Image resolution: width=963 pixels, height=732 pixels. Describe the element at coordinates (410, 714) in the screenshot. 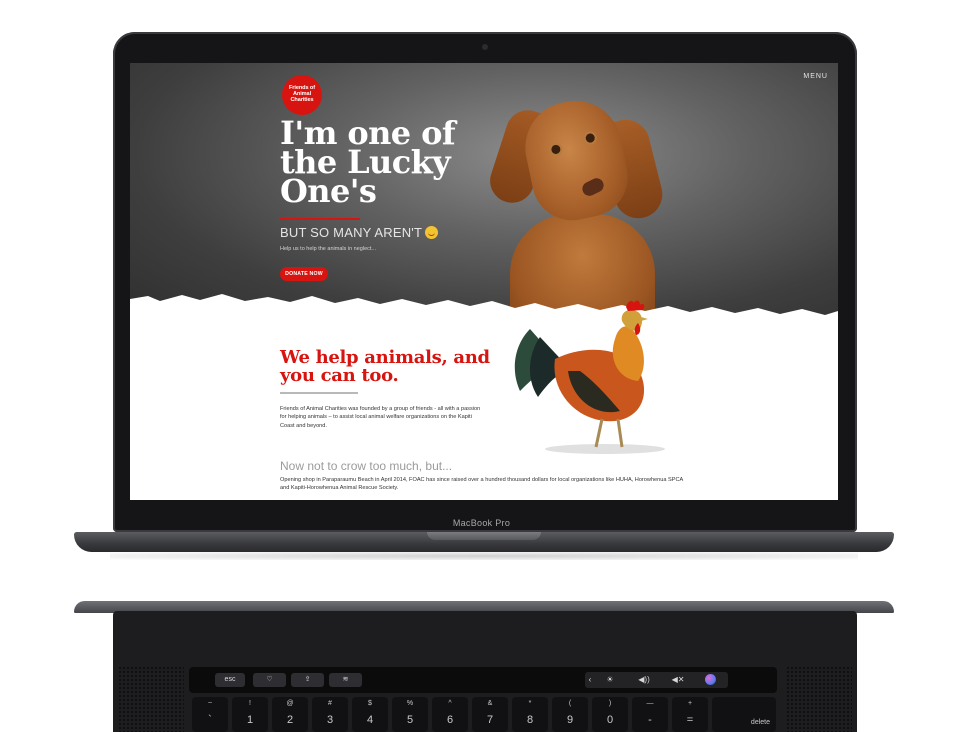

I see `key-5: % 5` at that location.